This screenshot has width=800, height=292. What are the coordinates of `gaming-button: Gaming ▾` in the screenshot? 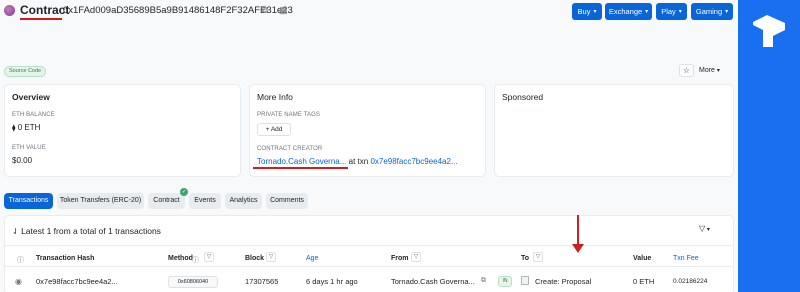 It's located at (712, 11).